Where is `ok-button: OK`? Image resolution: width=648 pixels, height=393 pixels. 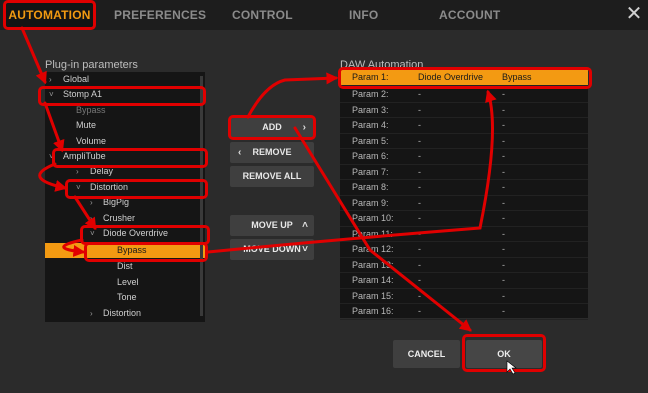
ok-button: OK is located at coordinates (504, 354).